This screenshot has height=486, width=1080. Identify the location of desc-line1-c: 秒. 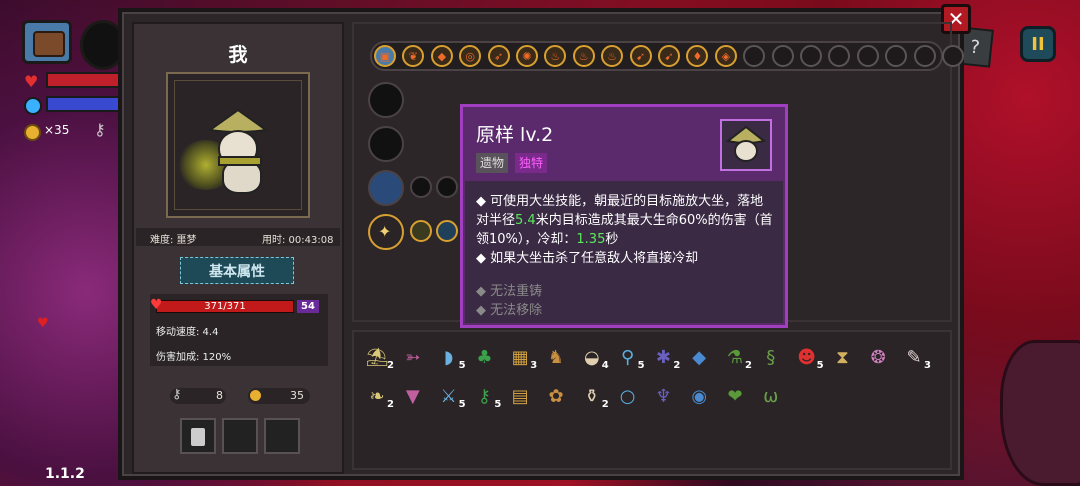
(612, 239).